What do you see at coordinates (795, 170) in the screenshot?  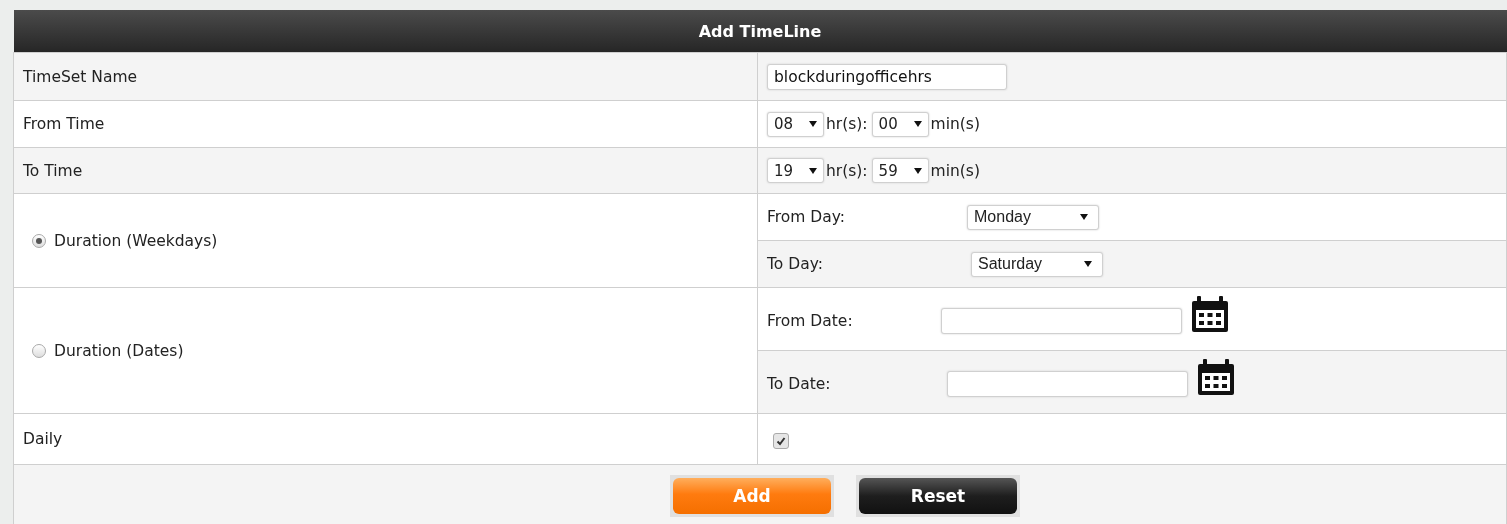 I see `hour-select: 19` at bounding box center [795, 170].